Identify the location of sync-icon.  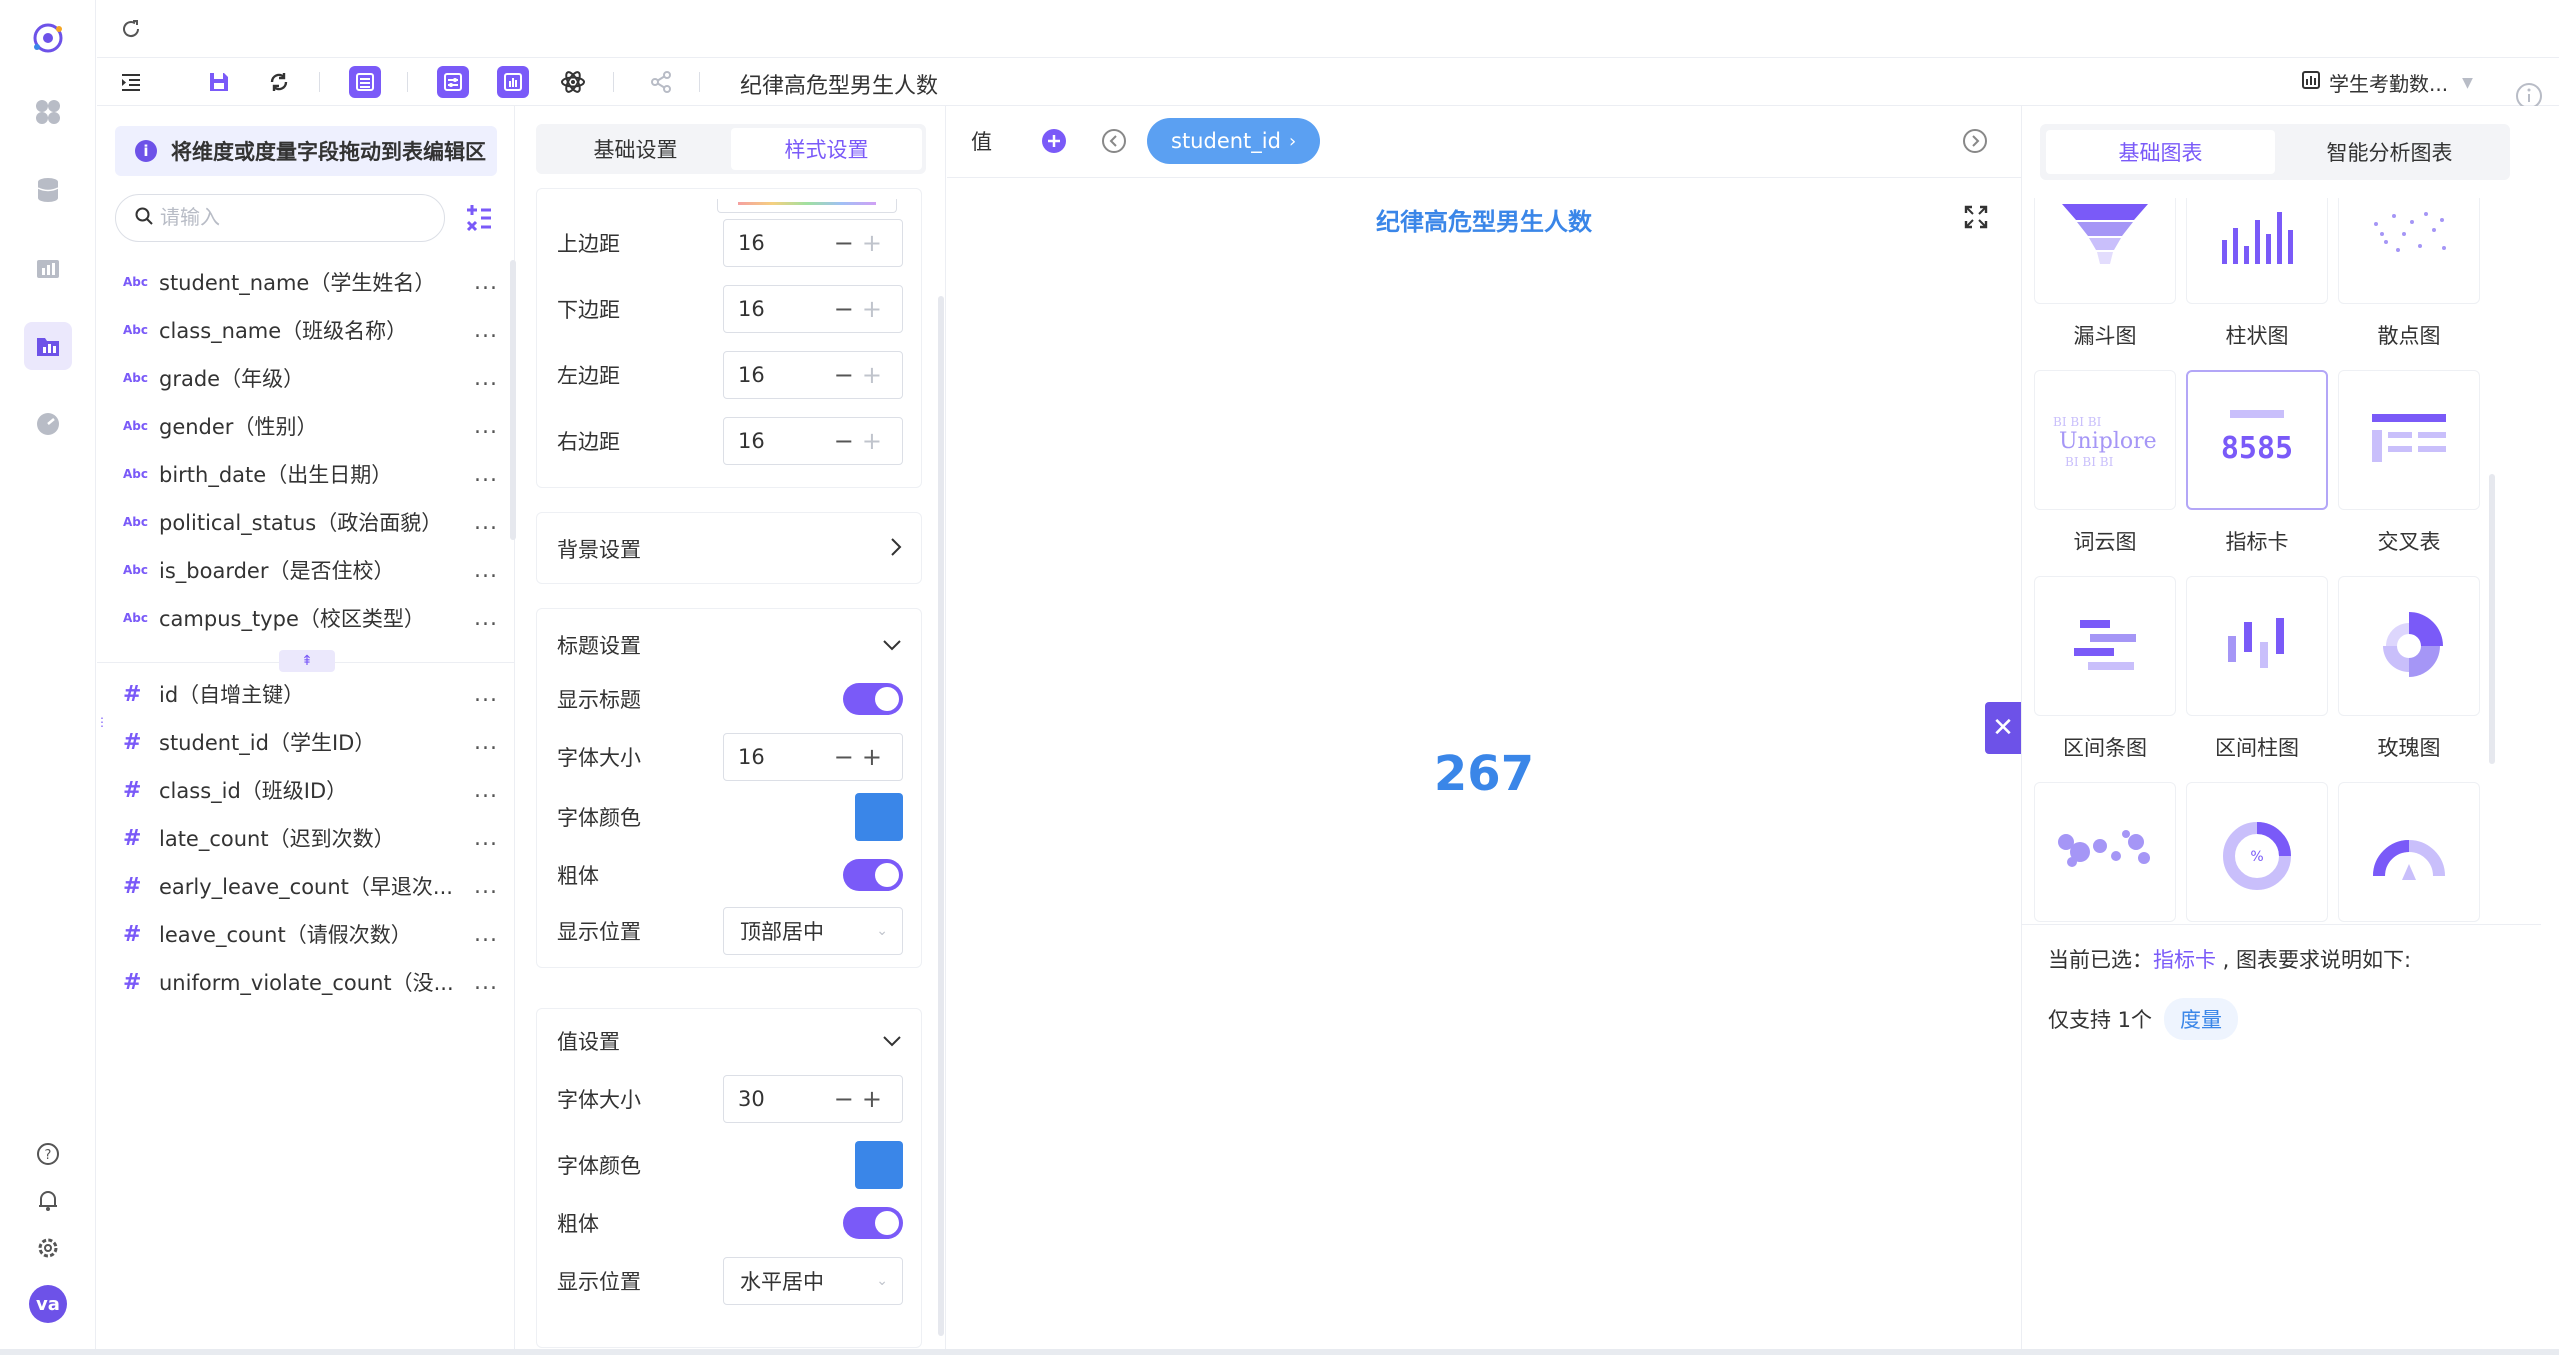
(279, 82).